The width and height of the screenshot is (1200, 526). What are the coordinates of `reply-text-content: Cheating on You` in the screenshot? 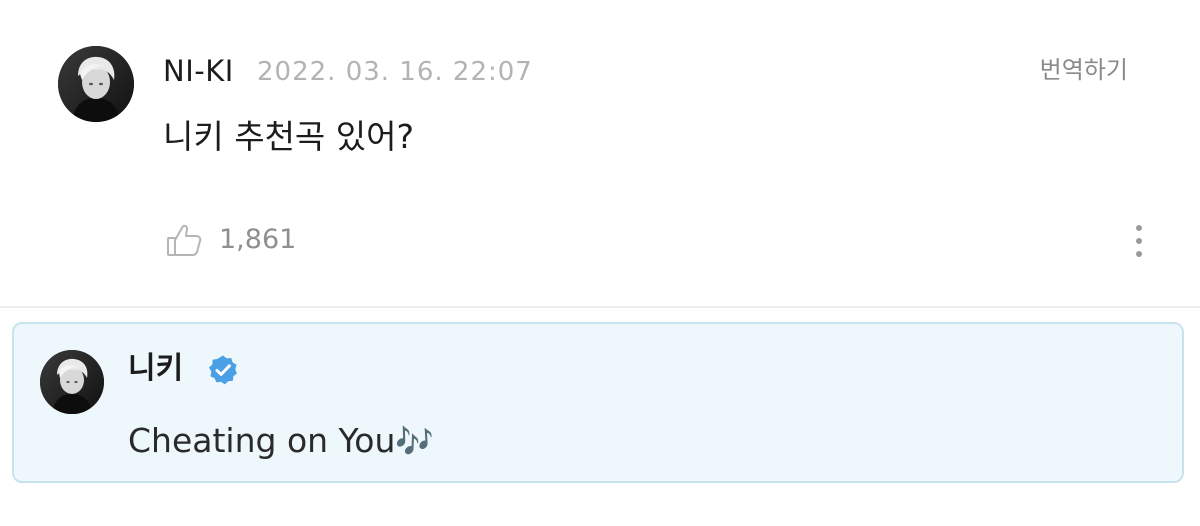 It's located at (262, 440).